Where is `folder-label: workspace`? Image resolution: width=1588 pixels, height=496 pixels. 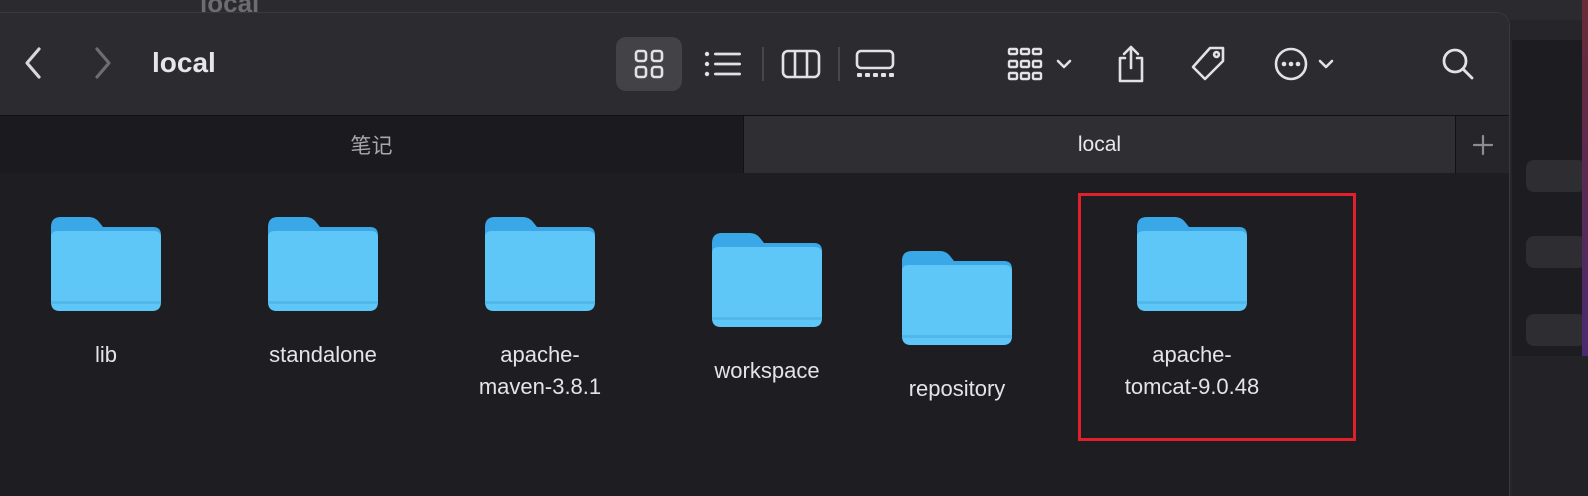
folder-label: workspace is located at coordinates (767, 370).